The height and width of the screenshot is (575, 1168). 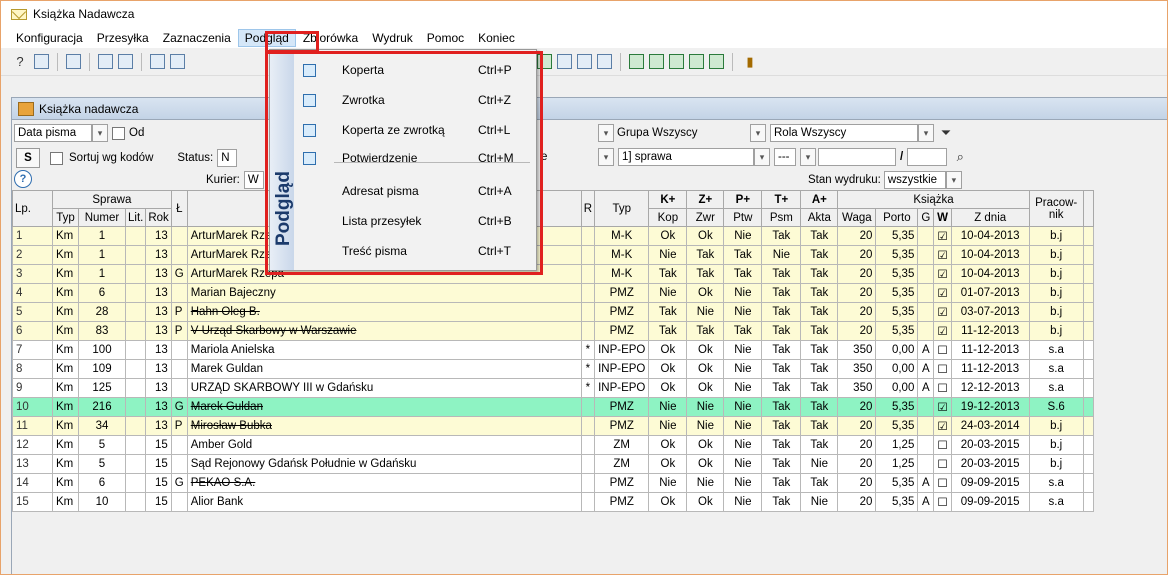 What do you see at coordinates (404, 251) in the screenshot?
I see `menu-item-tresc-pisma: Treść pisma Ctrl+T` at bounding box center [404, 251].